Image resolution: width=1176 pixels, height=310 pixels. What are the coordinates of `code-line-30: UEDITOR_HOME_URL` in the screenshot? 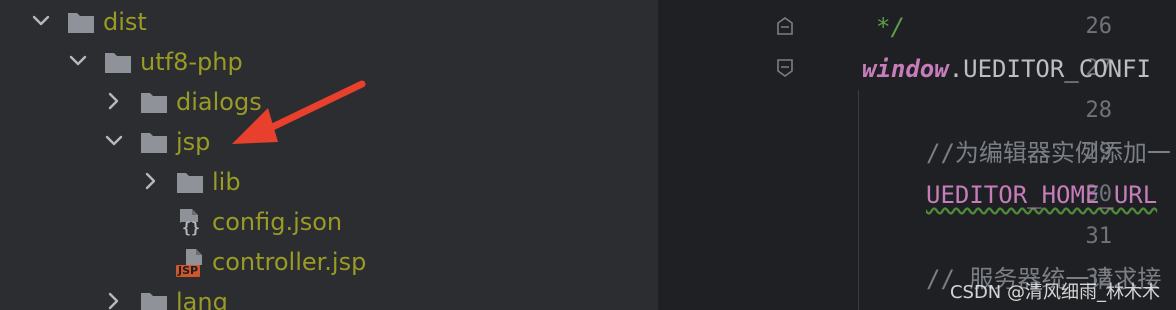 It's located at (1041, 195).